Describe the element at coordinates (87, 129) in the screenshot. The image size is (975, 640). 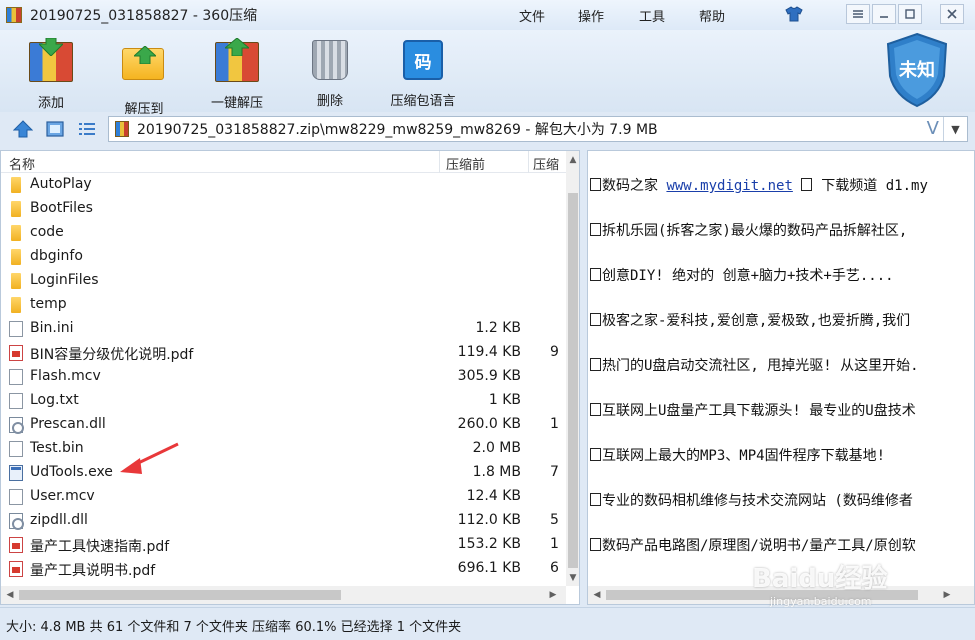
I see `view-list-button` at that location.